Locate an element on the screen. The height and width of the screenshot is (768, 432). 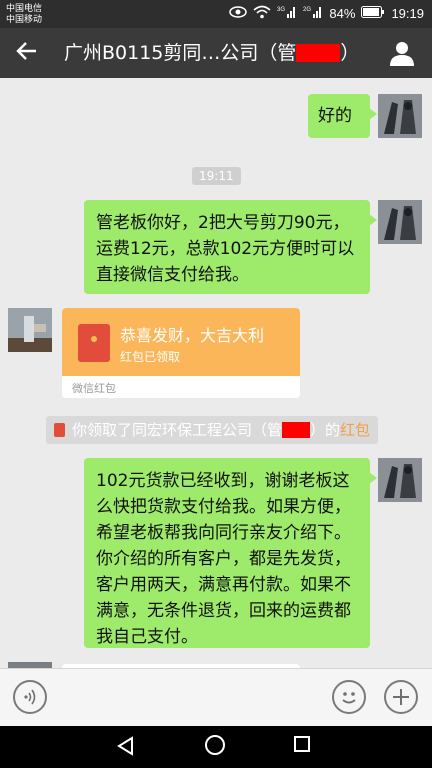
wifi-icon is located at coordinates (262, 13).